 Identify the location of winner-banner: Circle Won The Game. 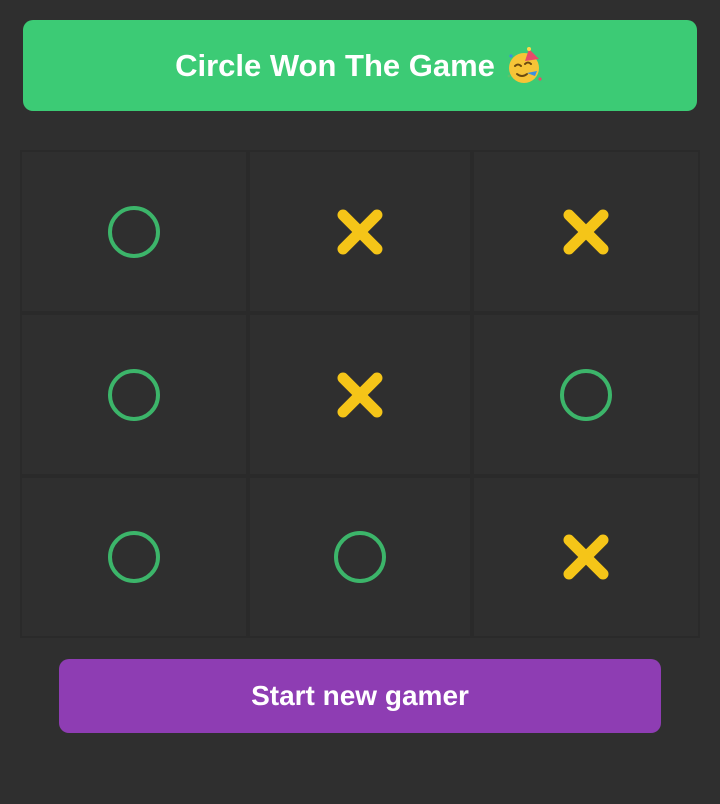
(360, 65).